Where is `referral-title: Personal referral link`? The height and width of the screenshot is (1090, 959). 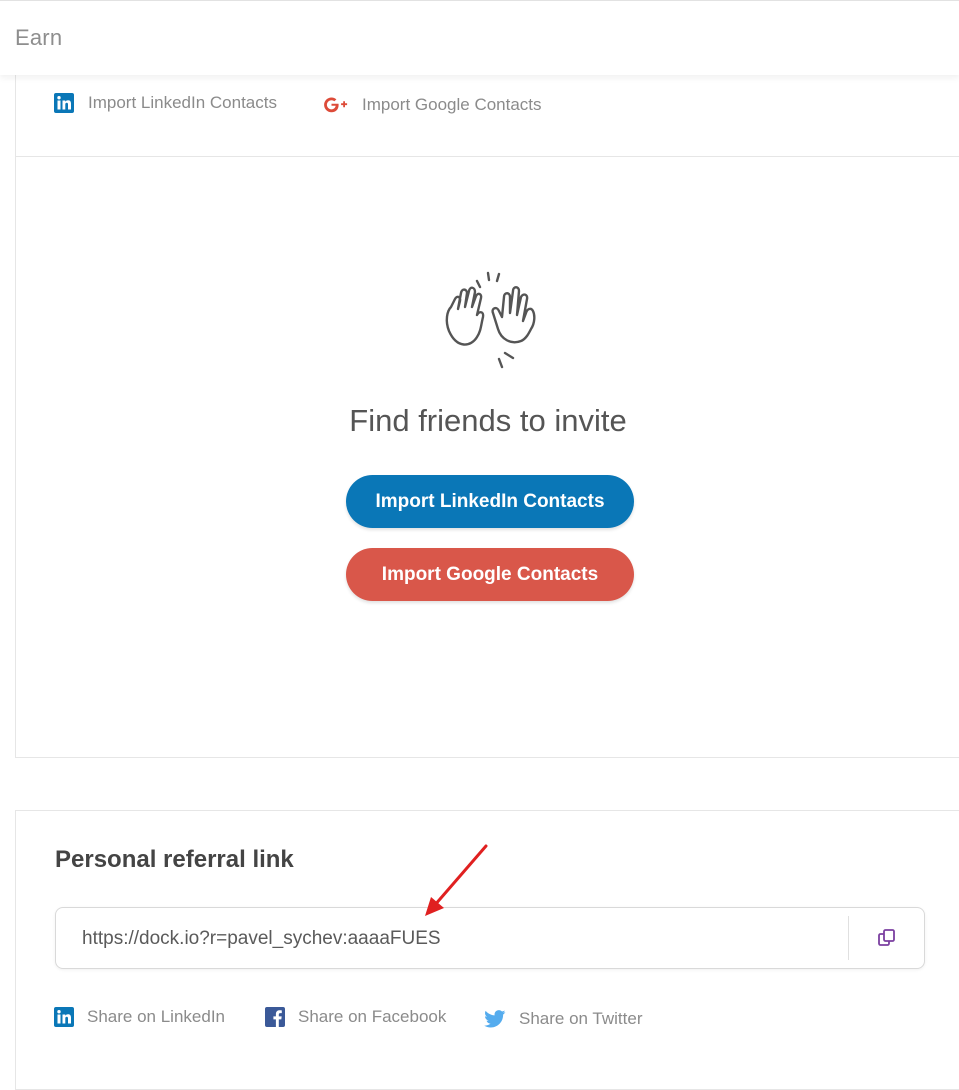 referral-title: Personal referral link is located at coordinates (174, 859).